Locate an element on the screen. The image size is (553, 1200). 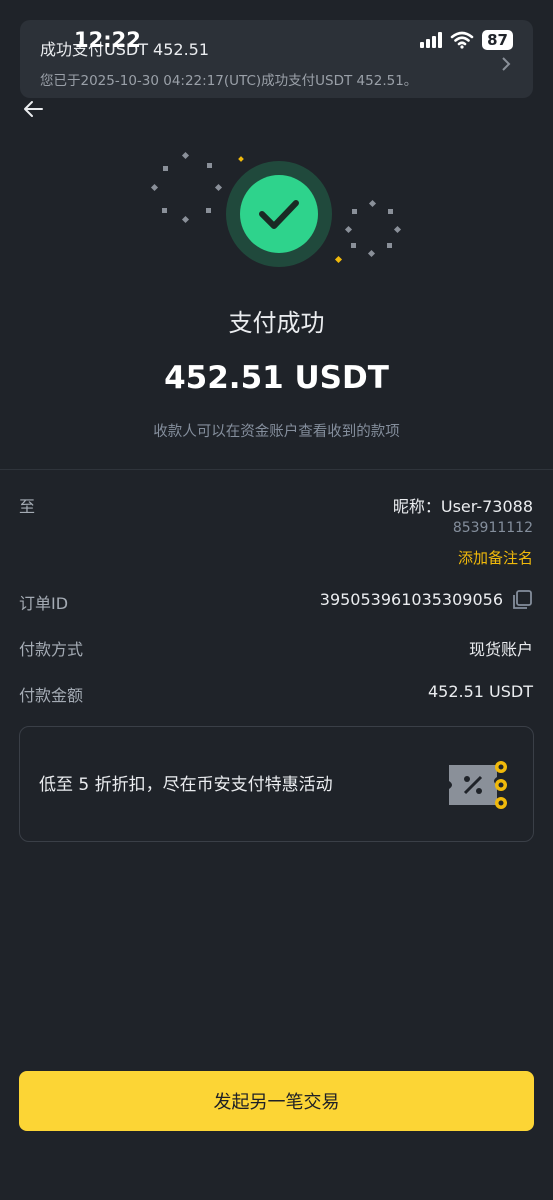
status-indicators: 87 is located at coordinates (466, 40).